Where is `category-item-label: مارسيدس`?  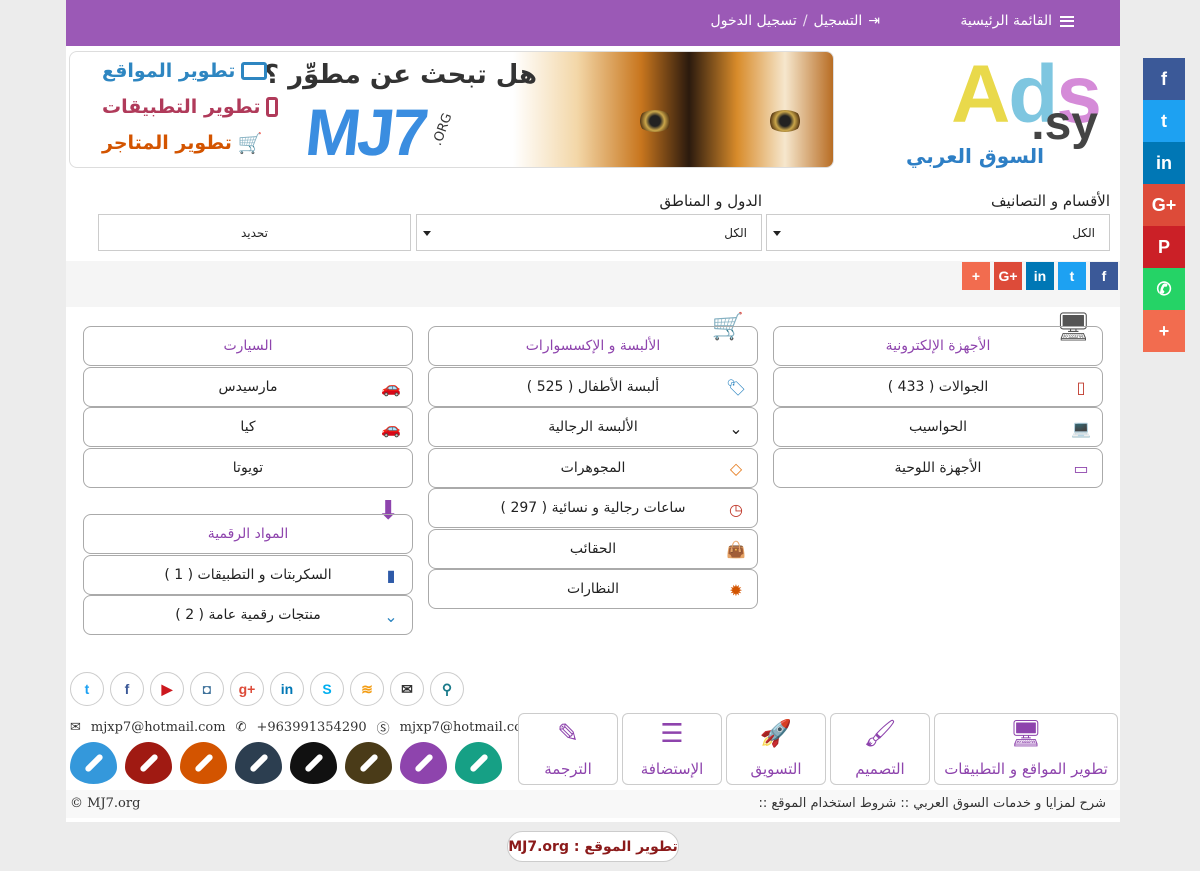
category-item-label: مارسيدس is located at coordinates (248, 386).